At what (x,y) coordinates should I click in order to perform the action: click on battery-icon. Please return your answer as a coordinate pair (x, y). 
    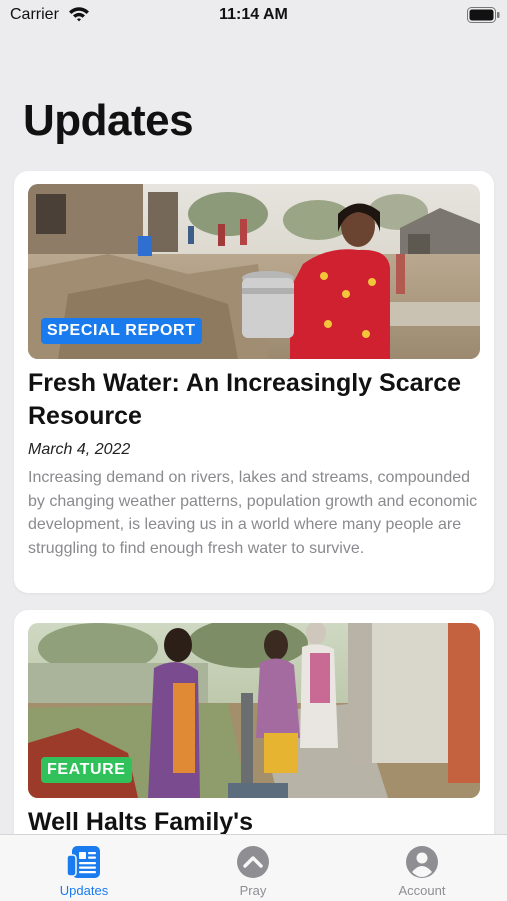
    Looking at the image, I should click on (483, 15).